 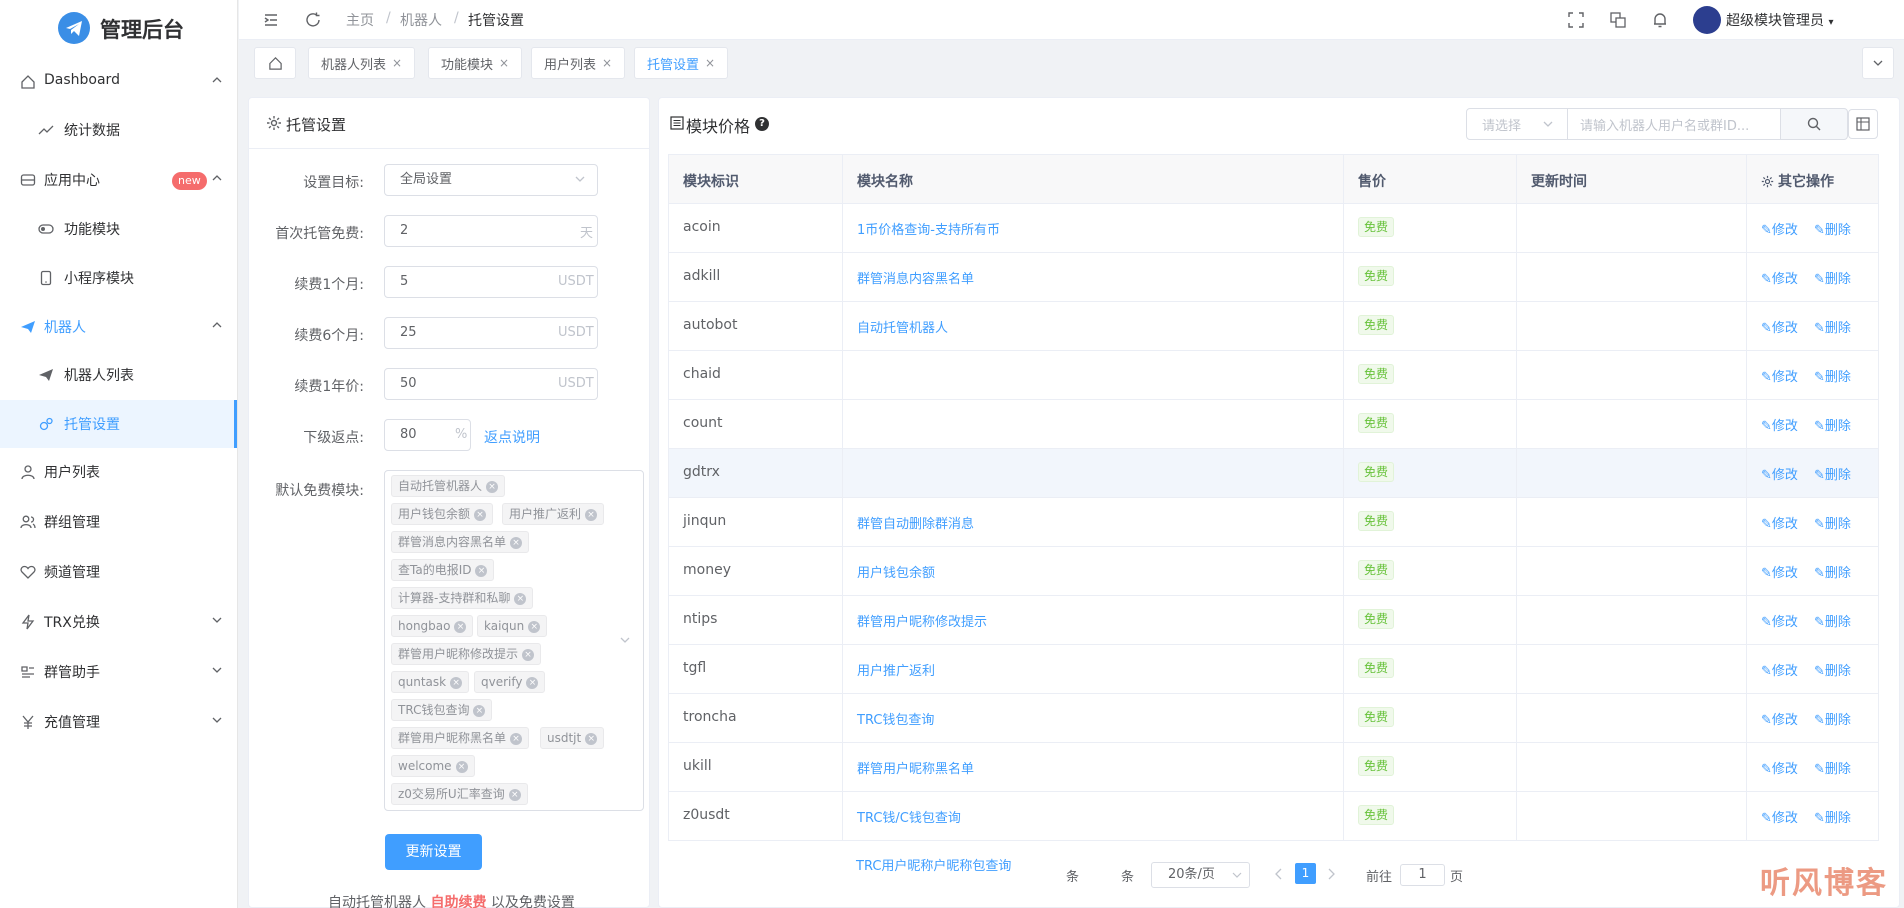 What do you see at coordinates (1660, 20) in the screenshot?
I see `bell-icon` at bounding box center [1660, 20].